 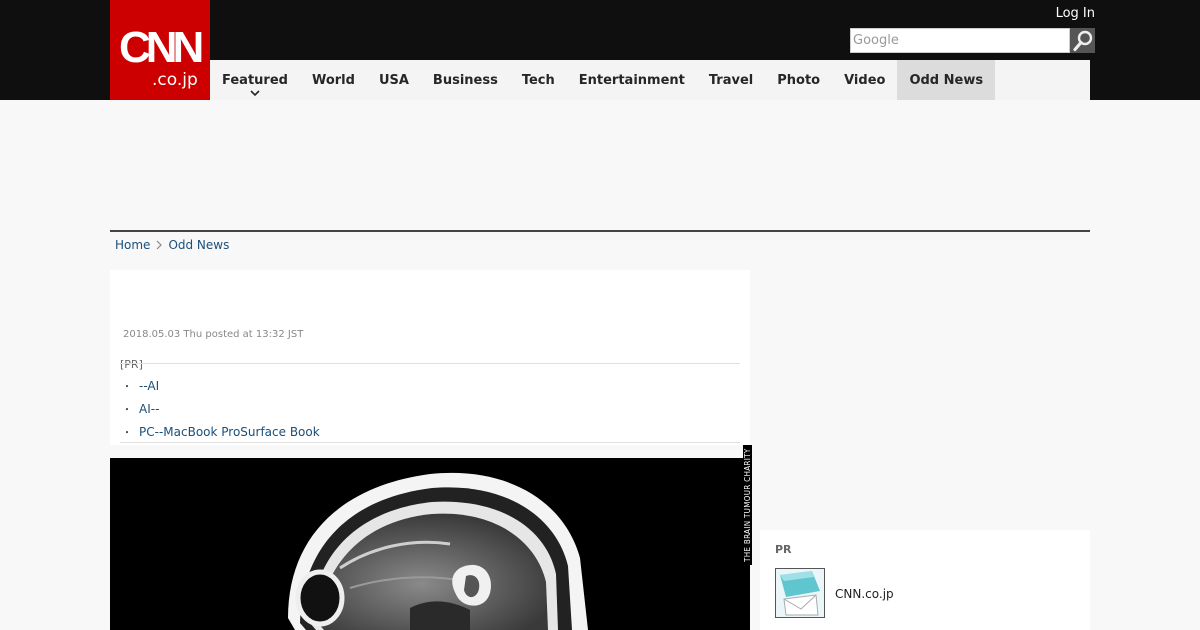 I want to click on search-icon, so click(x=1082, y=40).